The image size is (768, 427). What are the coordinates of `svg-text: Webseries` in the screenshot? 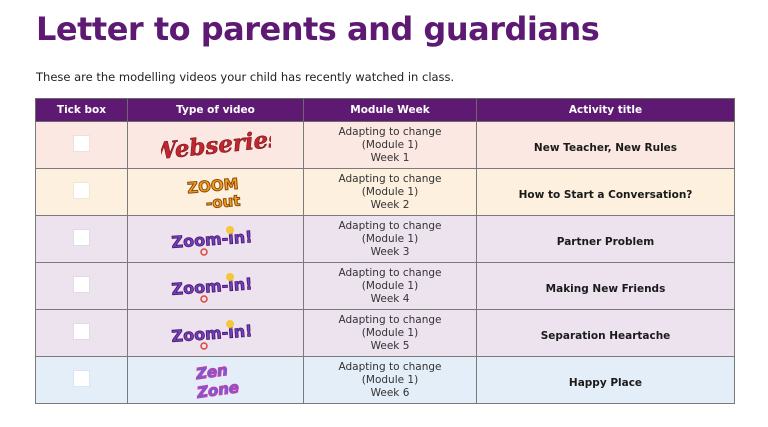 It's located at (216, 145).